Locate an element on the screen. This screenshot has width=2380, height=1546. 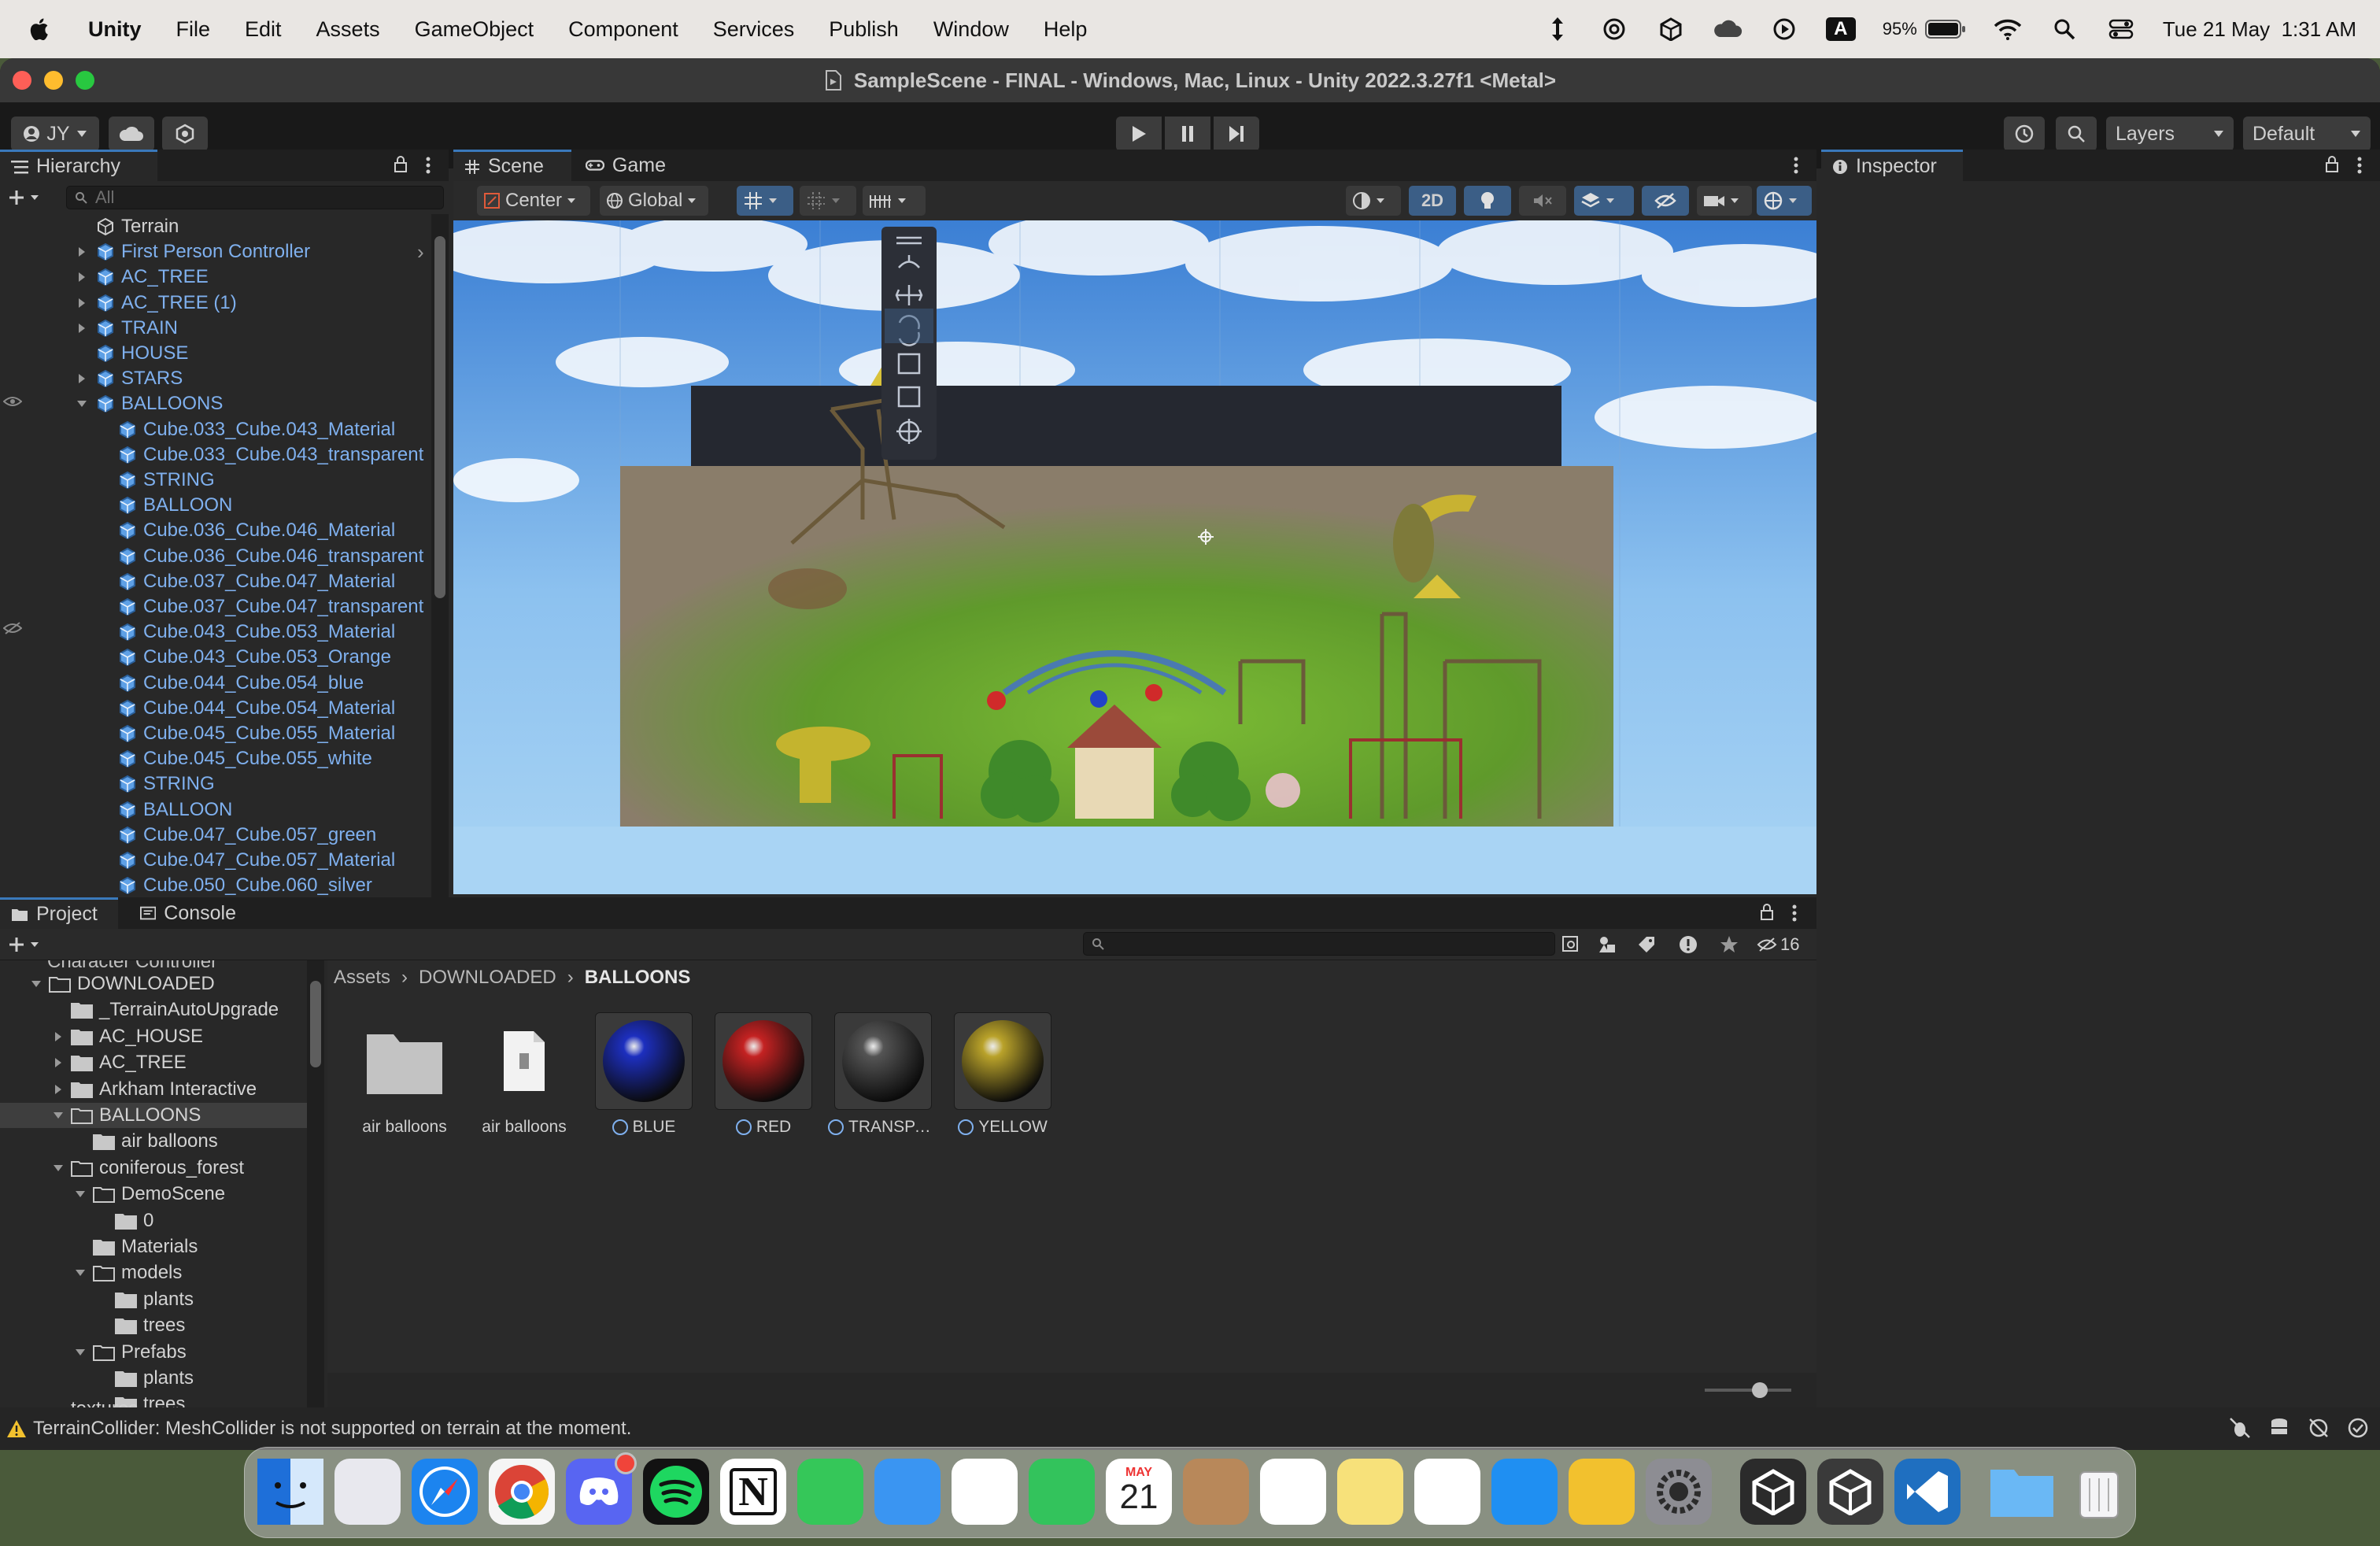
collab-button is located at coordinates (185, 134).